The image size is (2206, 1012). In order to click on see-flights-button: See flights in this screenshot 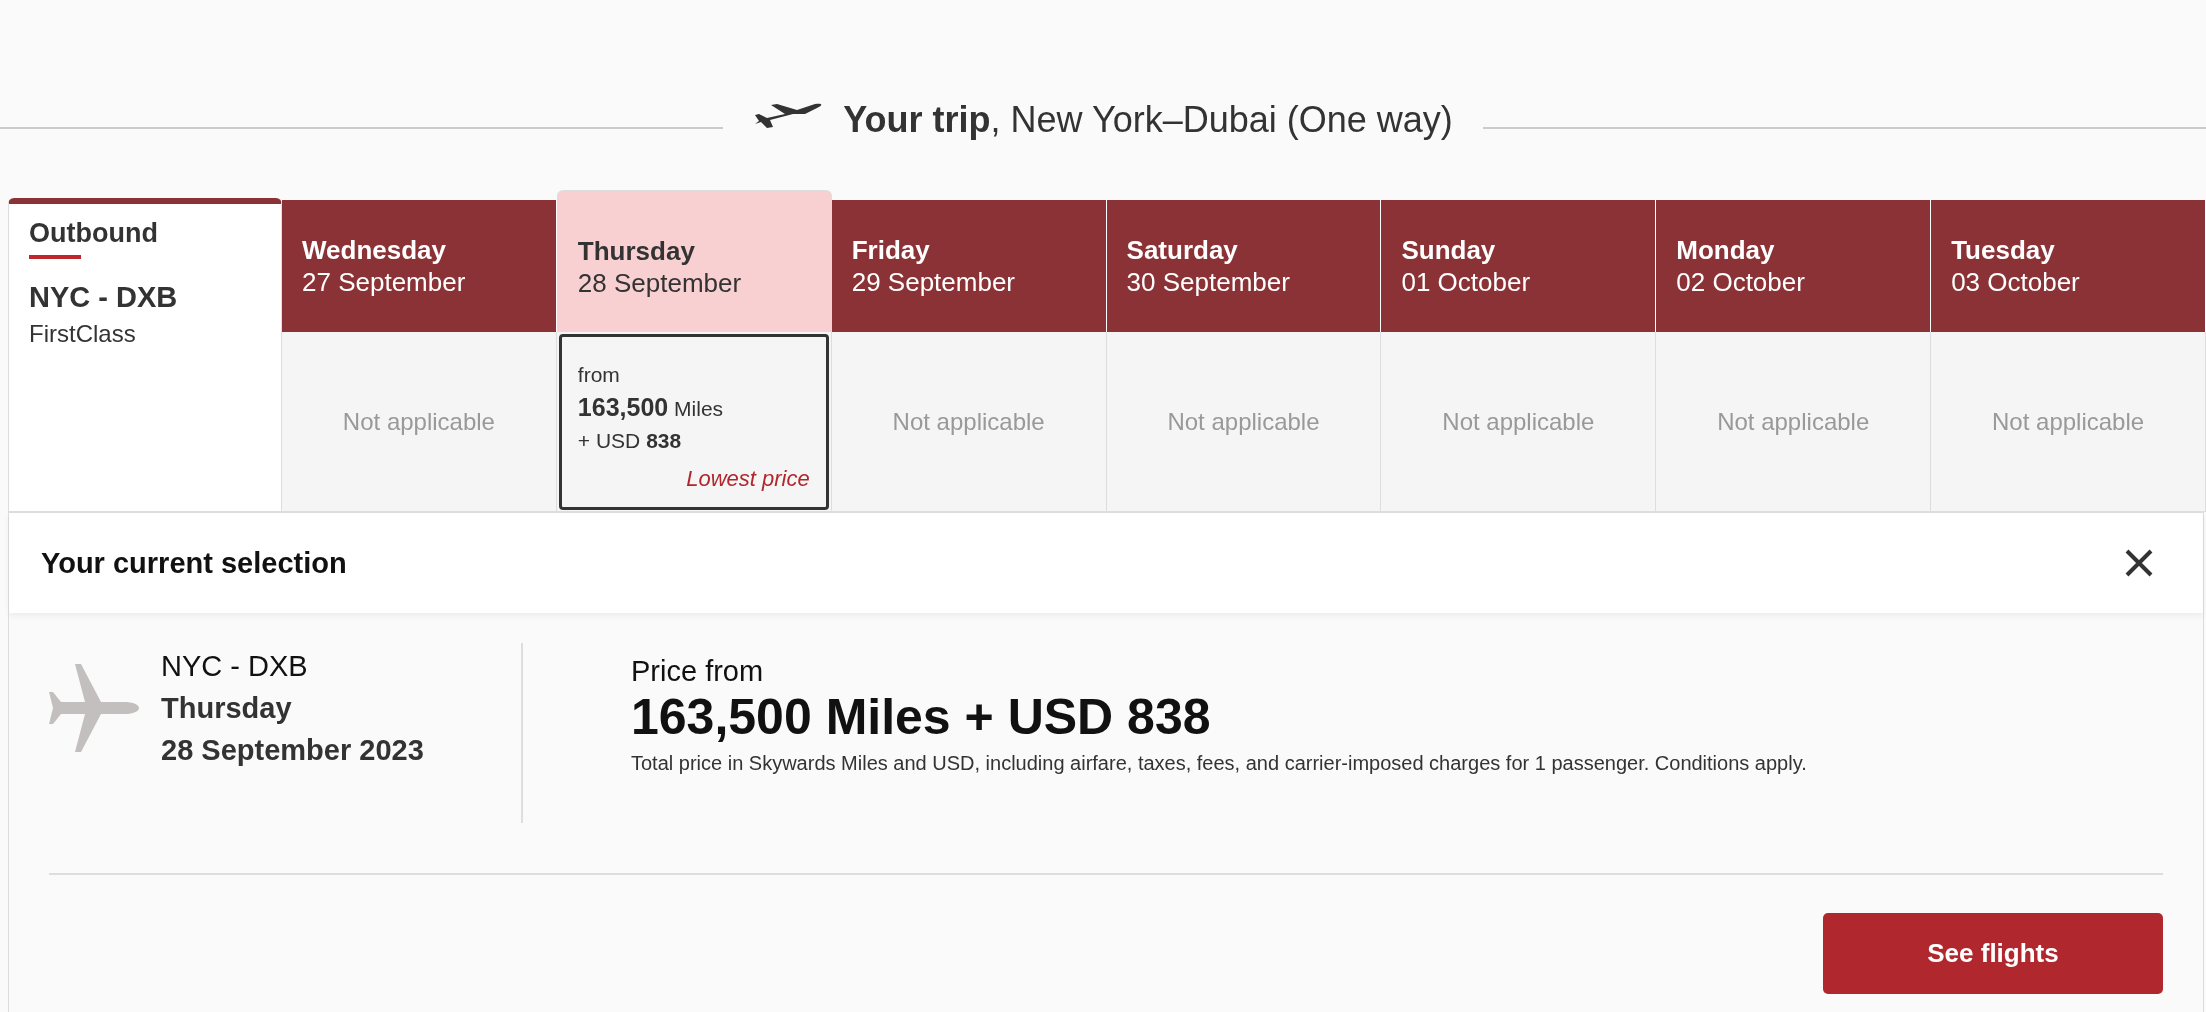, I will do `click(1993, 953)`.